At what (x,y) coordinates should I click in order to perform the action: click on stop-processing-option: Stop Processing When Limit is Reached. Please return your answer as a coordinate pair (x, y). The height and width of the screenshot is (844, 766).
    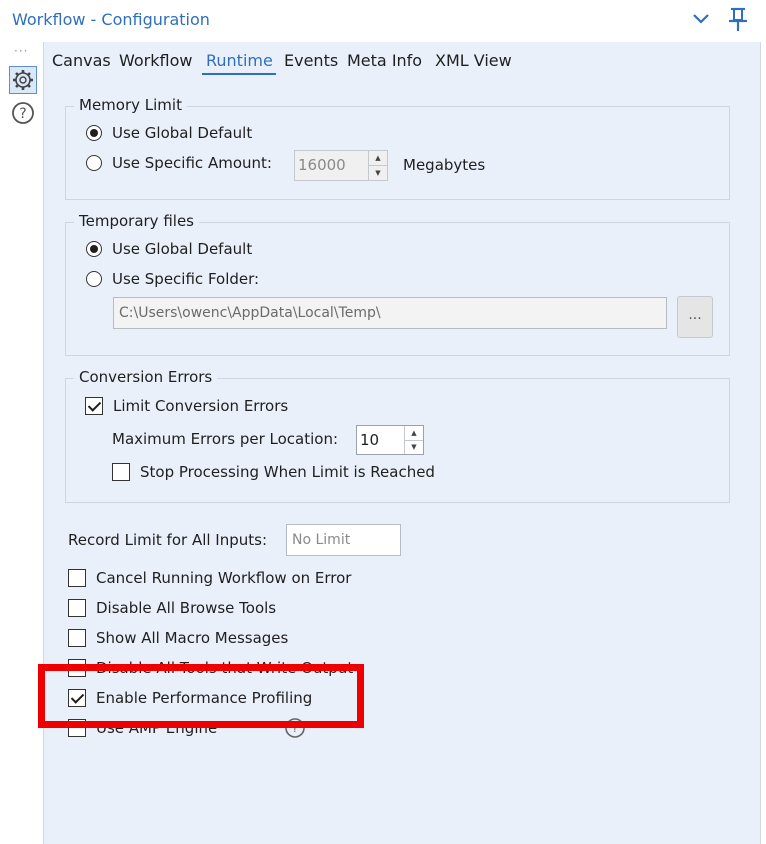
    Looking at the image, I should click on (273, 472).